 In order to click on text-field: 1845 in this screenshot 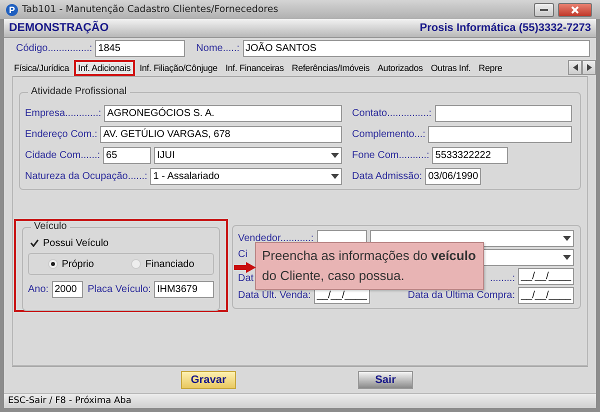, I will do `click(140, 48)`.